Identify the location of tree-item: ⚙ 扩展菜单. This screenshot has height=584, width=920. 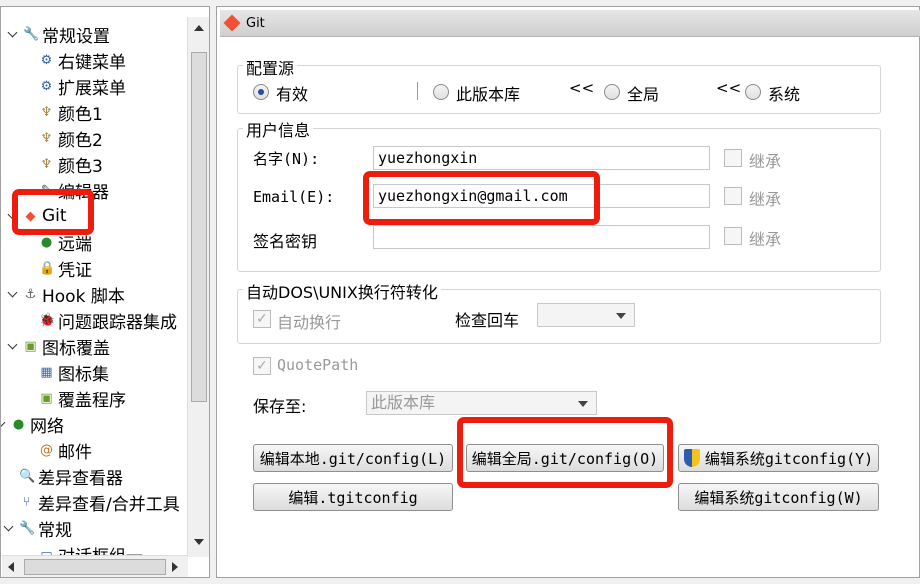
(82, 86).